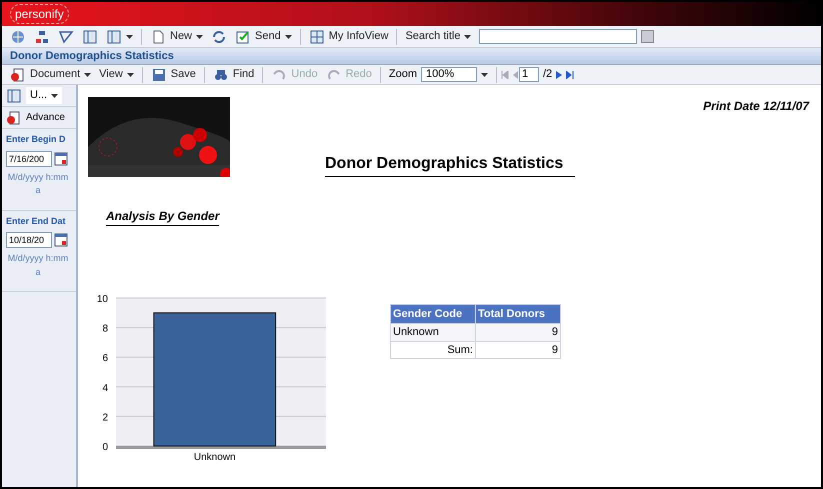  I want to click on axis-tick-label: 8, so click(105, 329).